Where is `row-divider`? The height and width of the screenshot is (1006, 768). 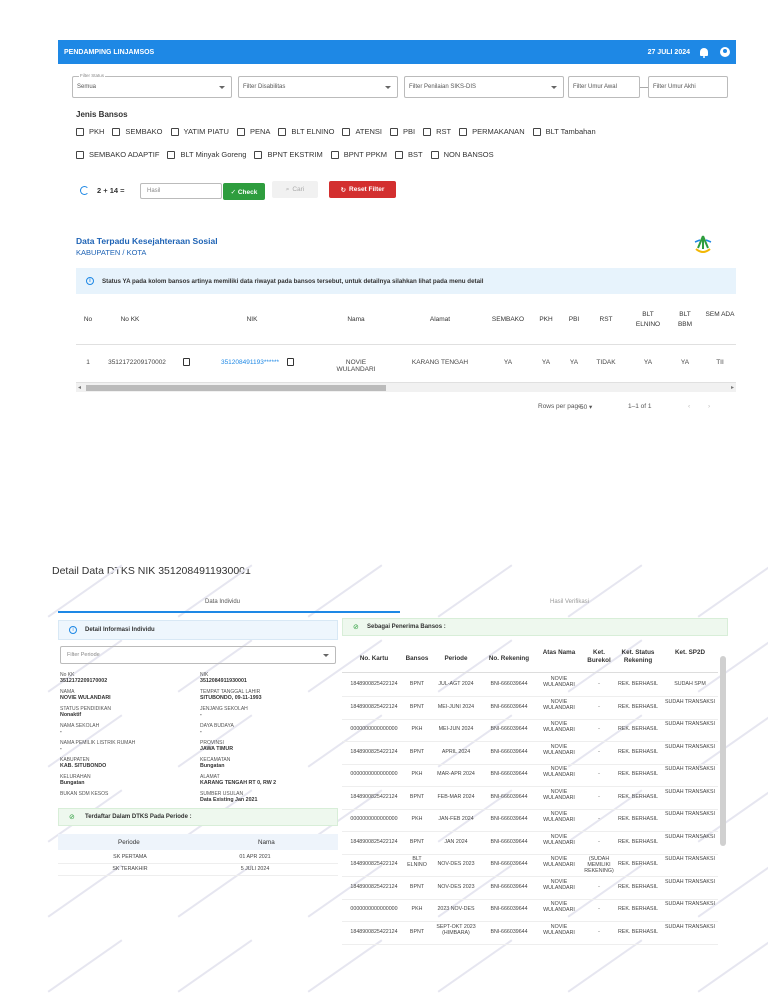 row-divider is located at coordinates (530, 831).